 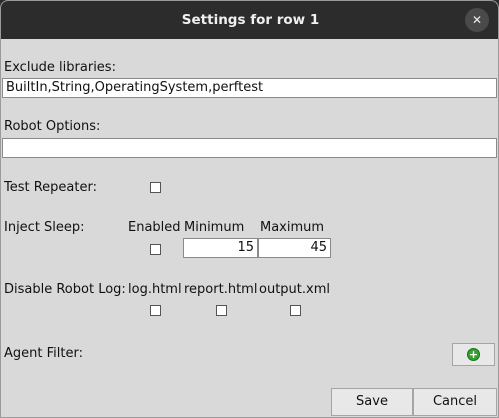 I want to click on inject-sleep-label: Inject Sleep:, so click(x=44, y=227).